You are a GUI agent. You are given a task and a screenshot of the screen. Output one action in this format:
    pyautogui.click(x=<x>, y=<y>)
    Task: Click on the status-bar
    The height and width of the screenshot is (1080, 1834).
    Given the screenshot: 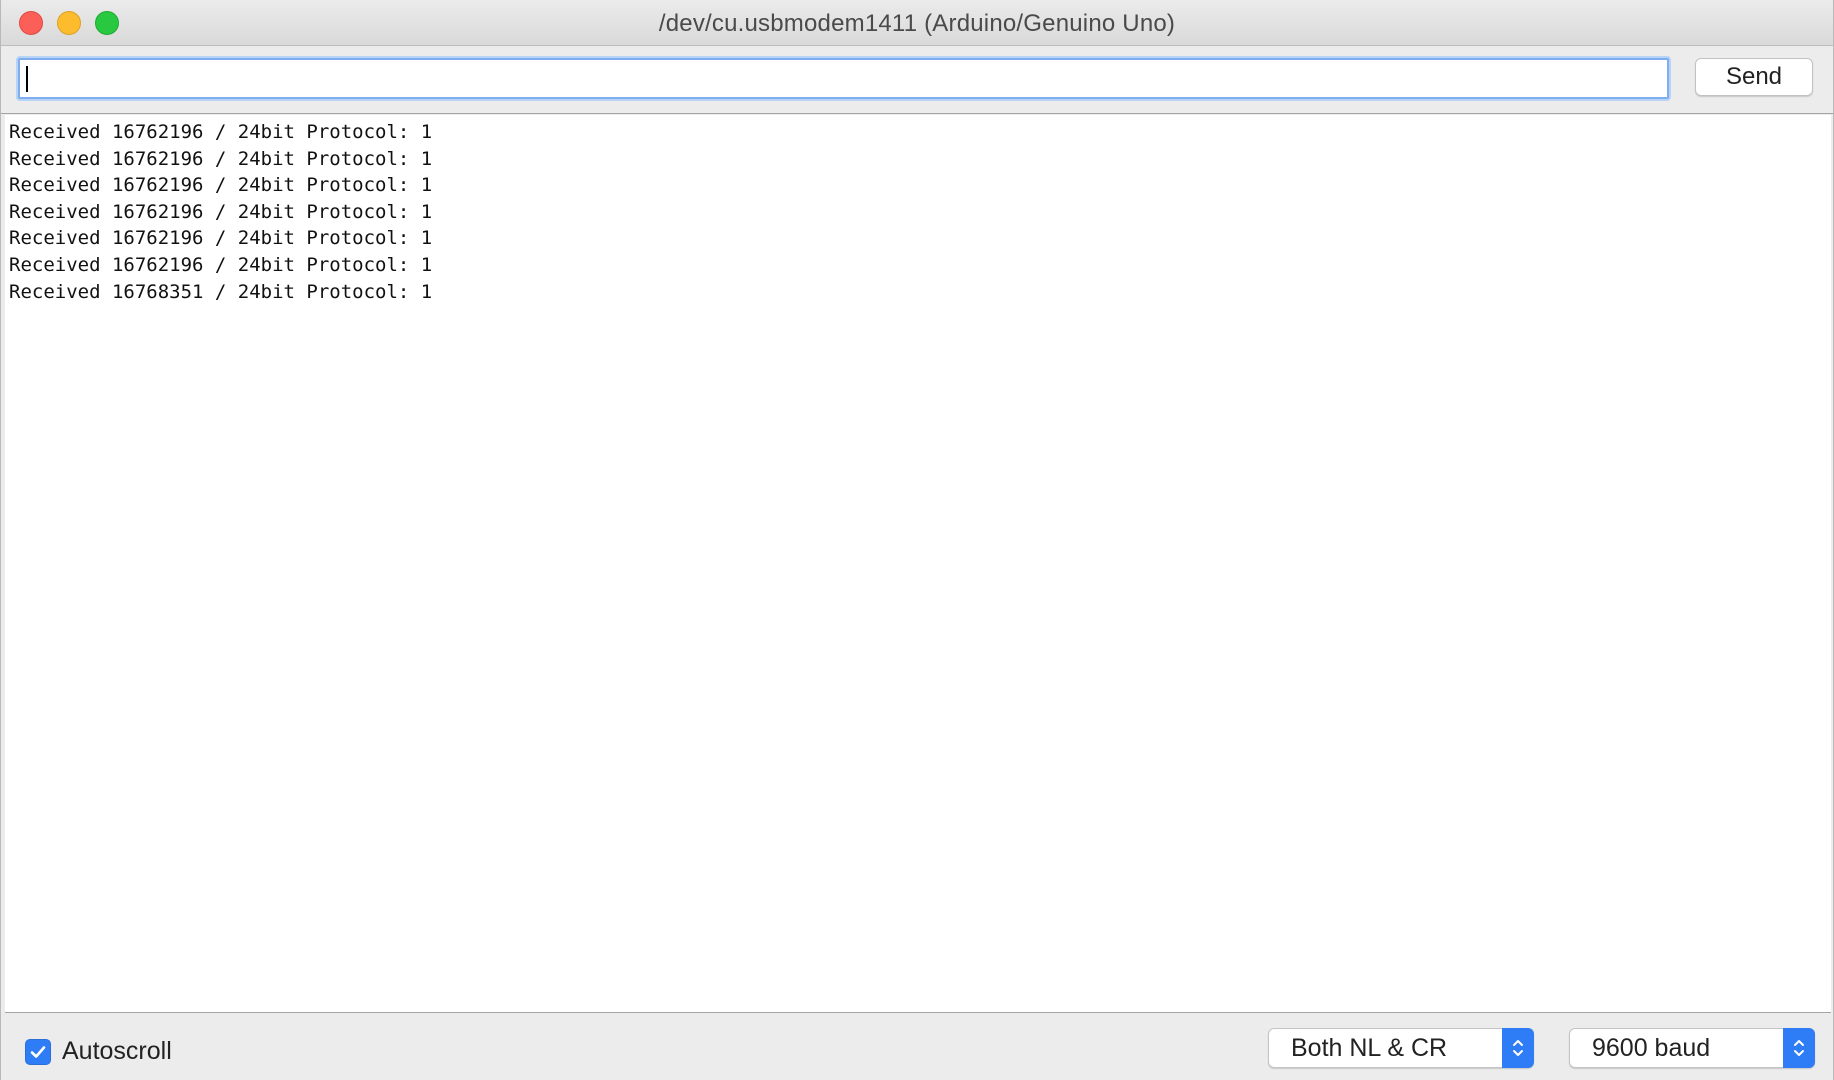 What is the action you would take?
    pyautogui.click(x=917, y=1047)
    